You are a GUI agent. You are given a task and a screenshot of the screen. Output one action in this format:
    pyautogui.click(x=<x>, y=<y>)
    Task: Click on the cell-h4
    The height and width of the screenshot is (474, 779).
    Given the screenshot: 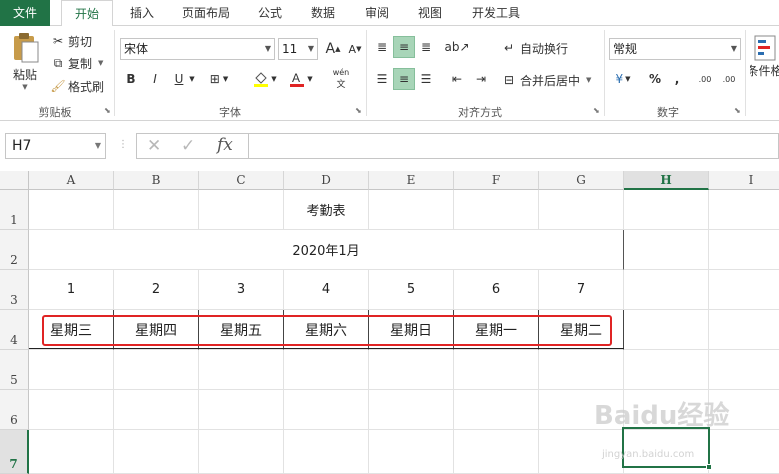 What is the action you would take?
    pyautogui.click(x=666, y=330)
    